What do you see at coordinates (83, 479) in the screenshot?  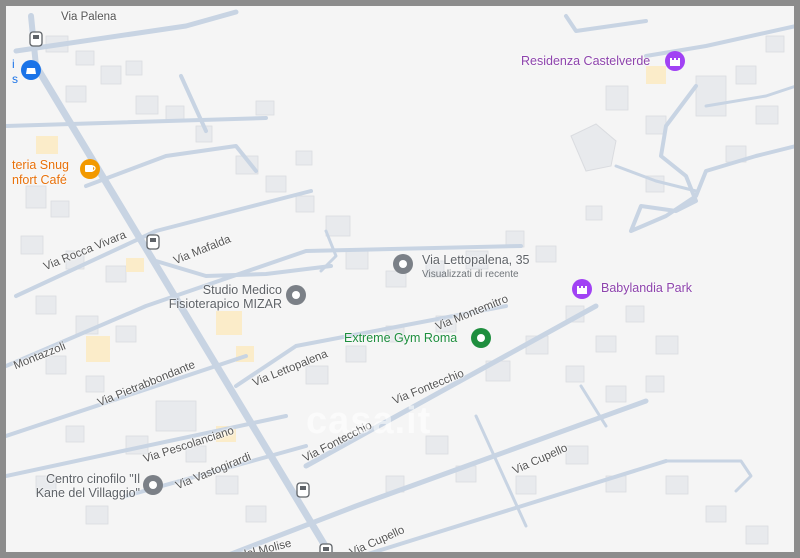 I see `poi-cinofilo-label-1: Centro cinofilo "Il` at bounding box center [83, 479].